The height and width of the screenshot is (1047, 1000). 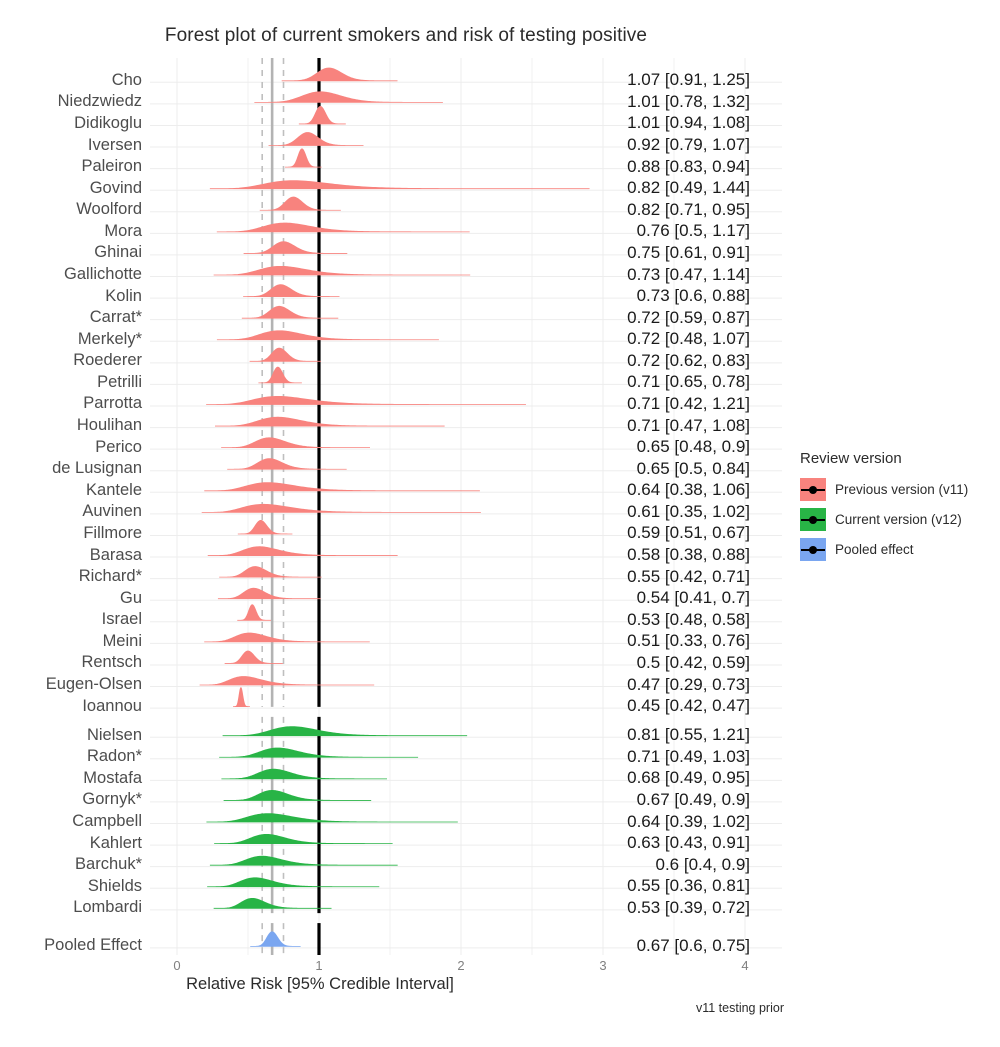 What do you see at coordinates (693, 799) in the screenshot?
I see `estimate-value: 0.67 [0.49, 0.9]` at bounding box center [693, 799].